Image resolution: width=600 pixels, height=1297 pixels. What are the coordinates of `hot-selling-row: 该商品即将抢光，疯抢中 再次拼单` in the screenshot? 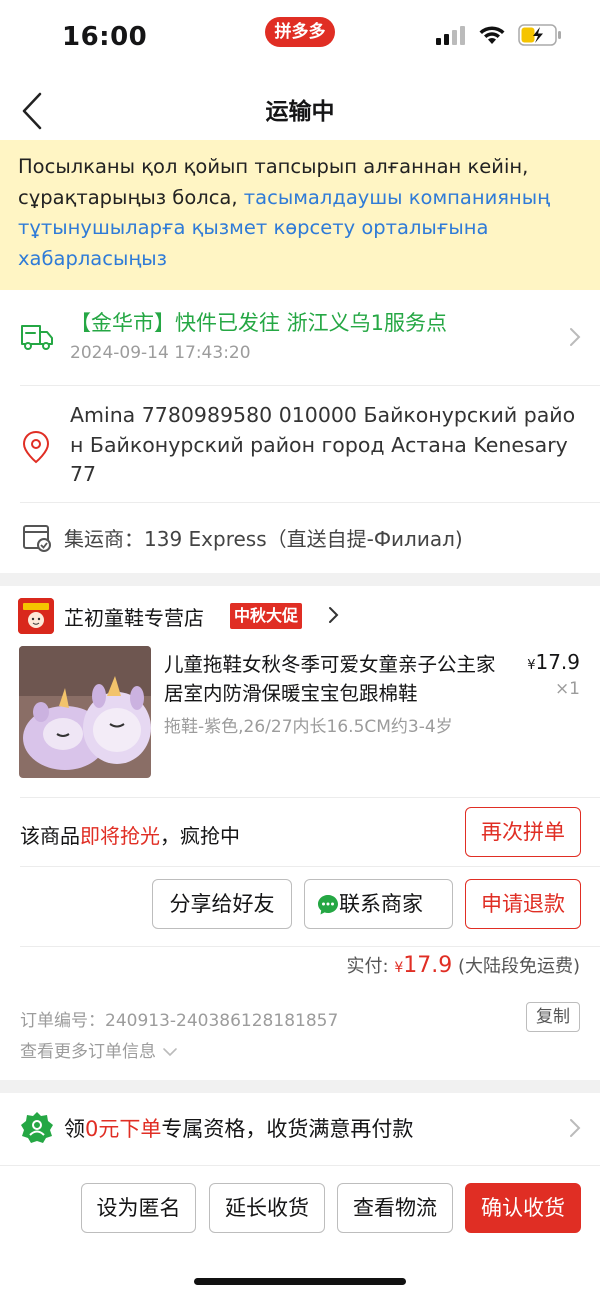 It's located at (300, 832).